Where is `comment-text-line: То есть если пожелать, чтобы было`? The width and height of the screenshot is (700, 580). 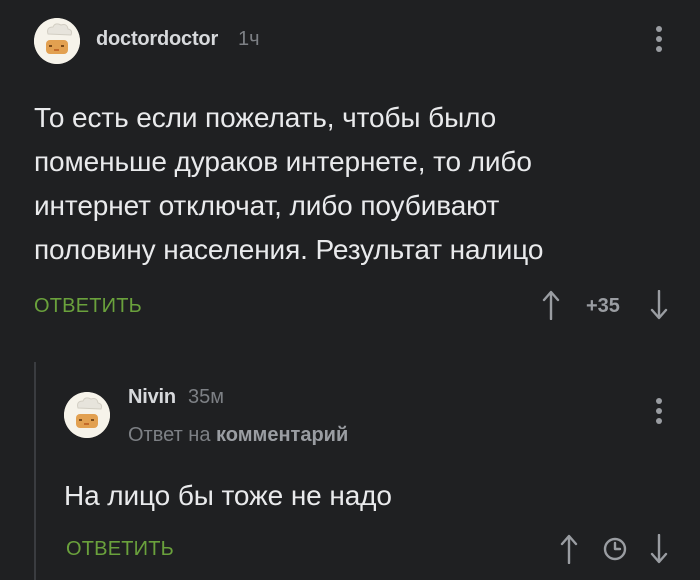
comment-text-line: То есть если пожелать, чтобы было is located at coordinates (265, 117).